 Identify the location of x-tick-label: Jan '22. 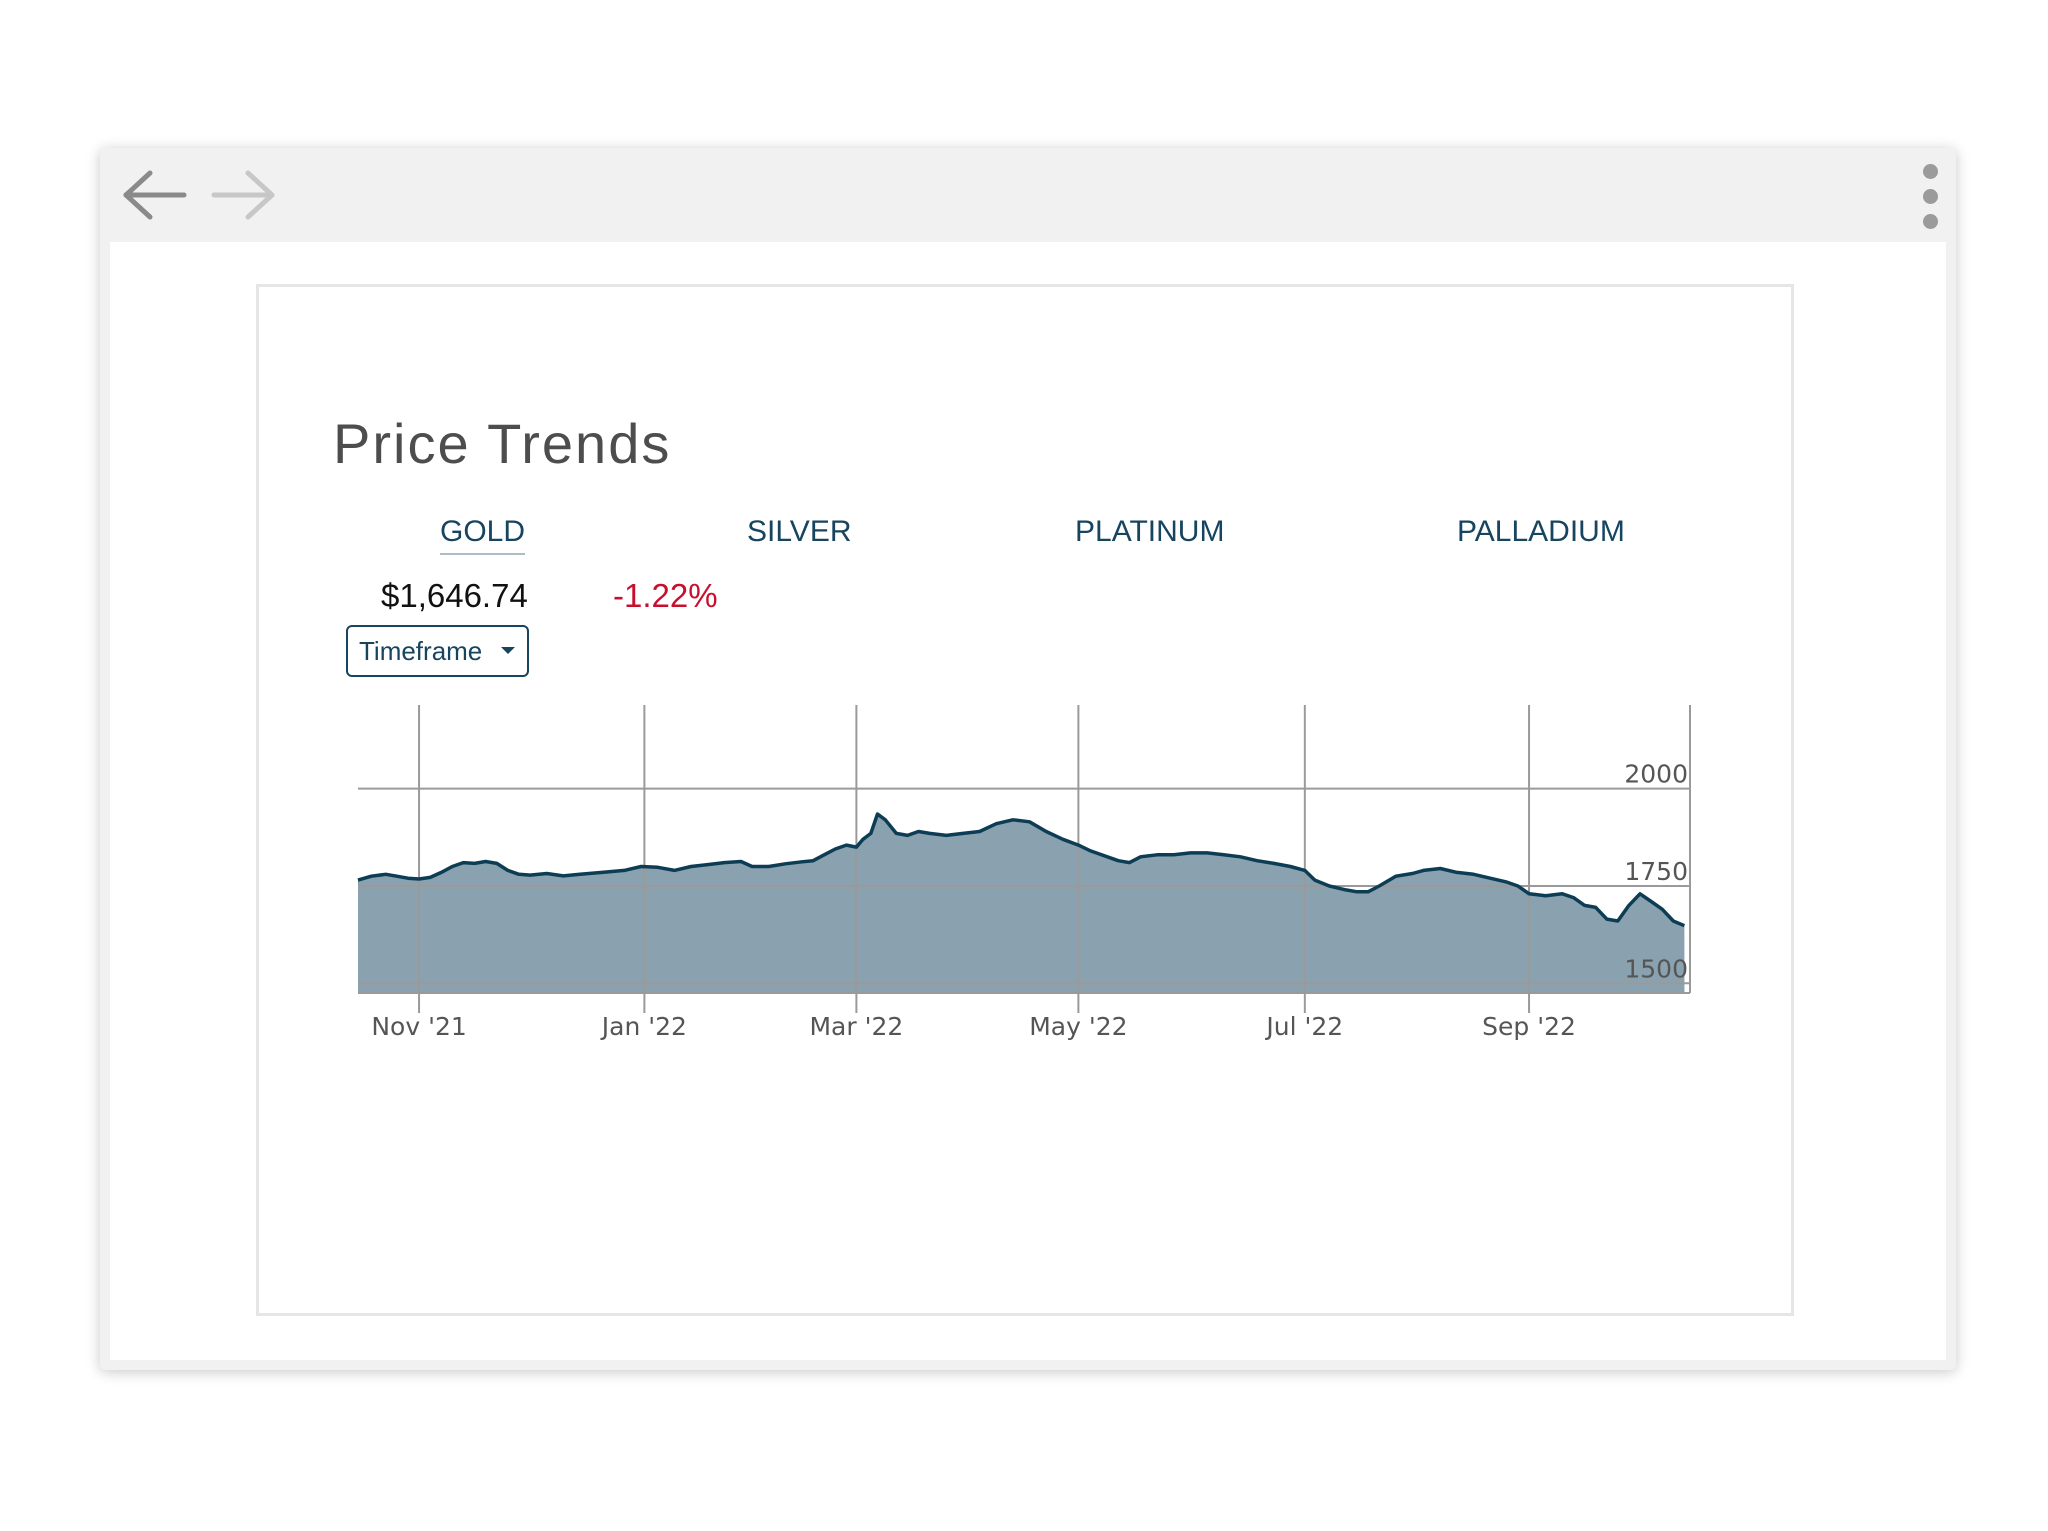
(643, 1026).